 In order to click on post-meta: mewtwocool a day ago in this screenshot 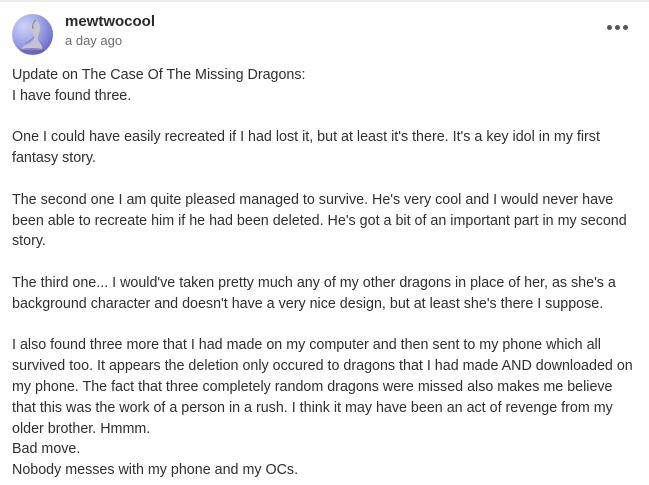, I will do `click(110, 30)`.